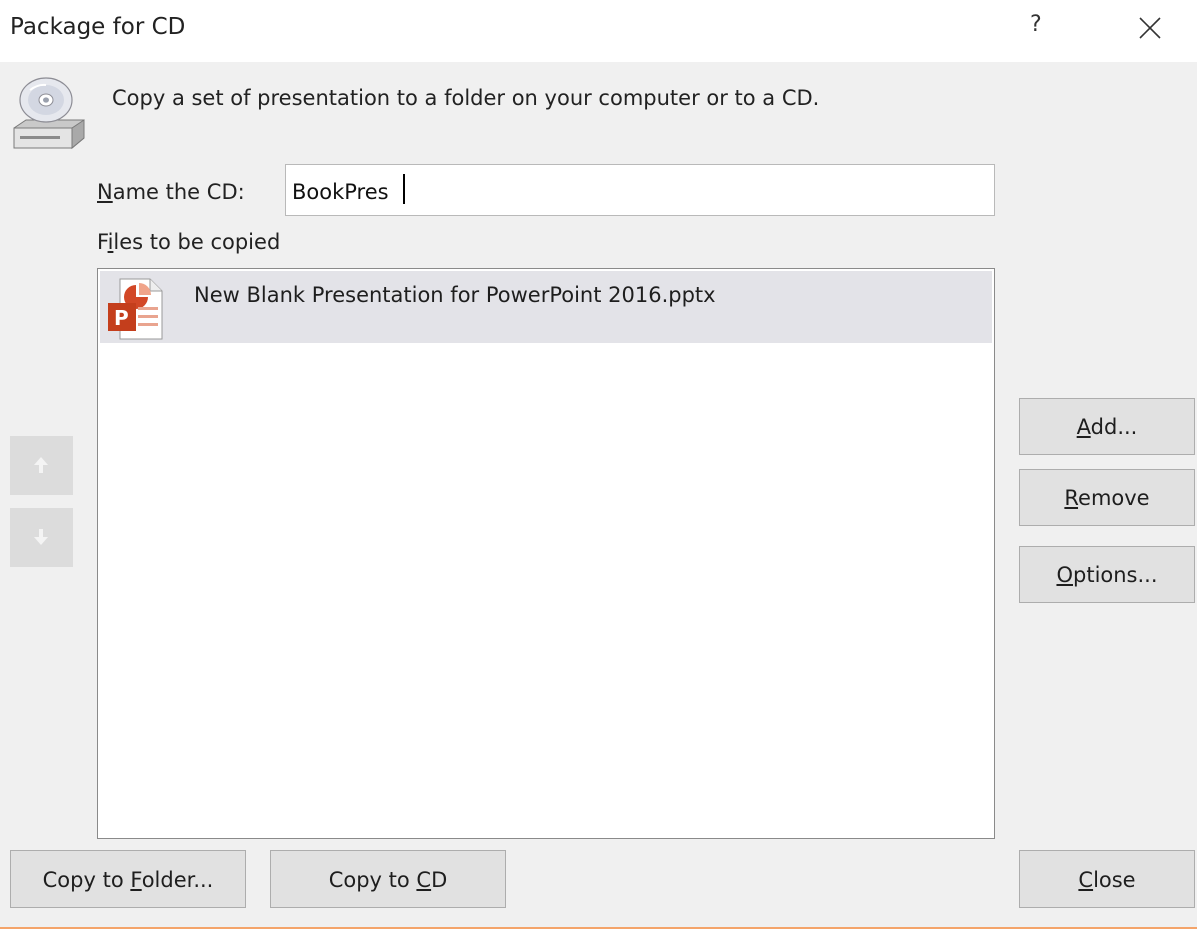 The width and height of the screenshot is (1197, 929). What do you see at coordinates (404, 189) in the screenshot?
I see `text-caret` at bounding box center [404, 189].